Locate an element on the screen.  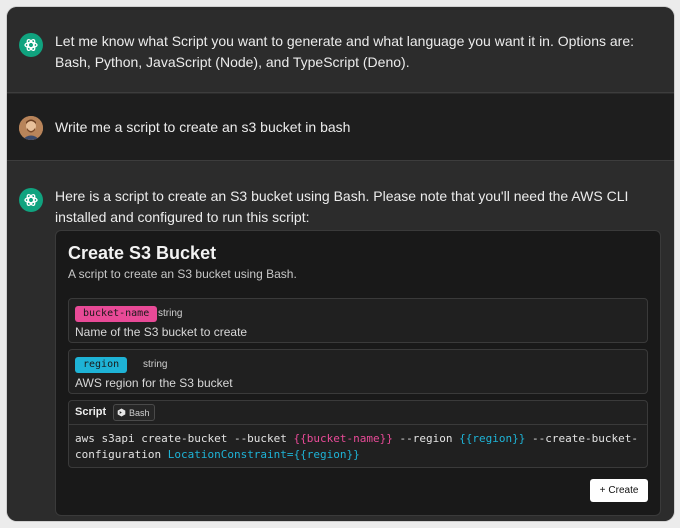
param-name-badge: region is located at coordinates (101, 365).